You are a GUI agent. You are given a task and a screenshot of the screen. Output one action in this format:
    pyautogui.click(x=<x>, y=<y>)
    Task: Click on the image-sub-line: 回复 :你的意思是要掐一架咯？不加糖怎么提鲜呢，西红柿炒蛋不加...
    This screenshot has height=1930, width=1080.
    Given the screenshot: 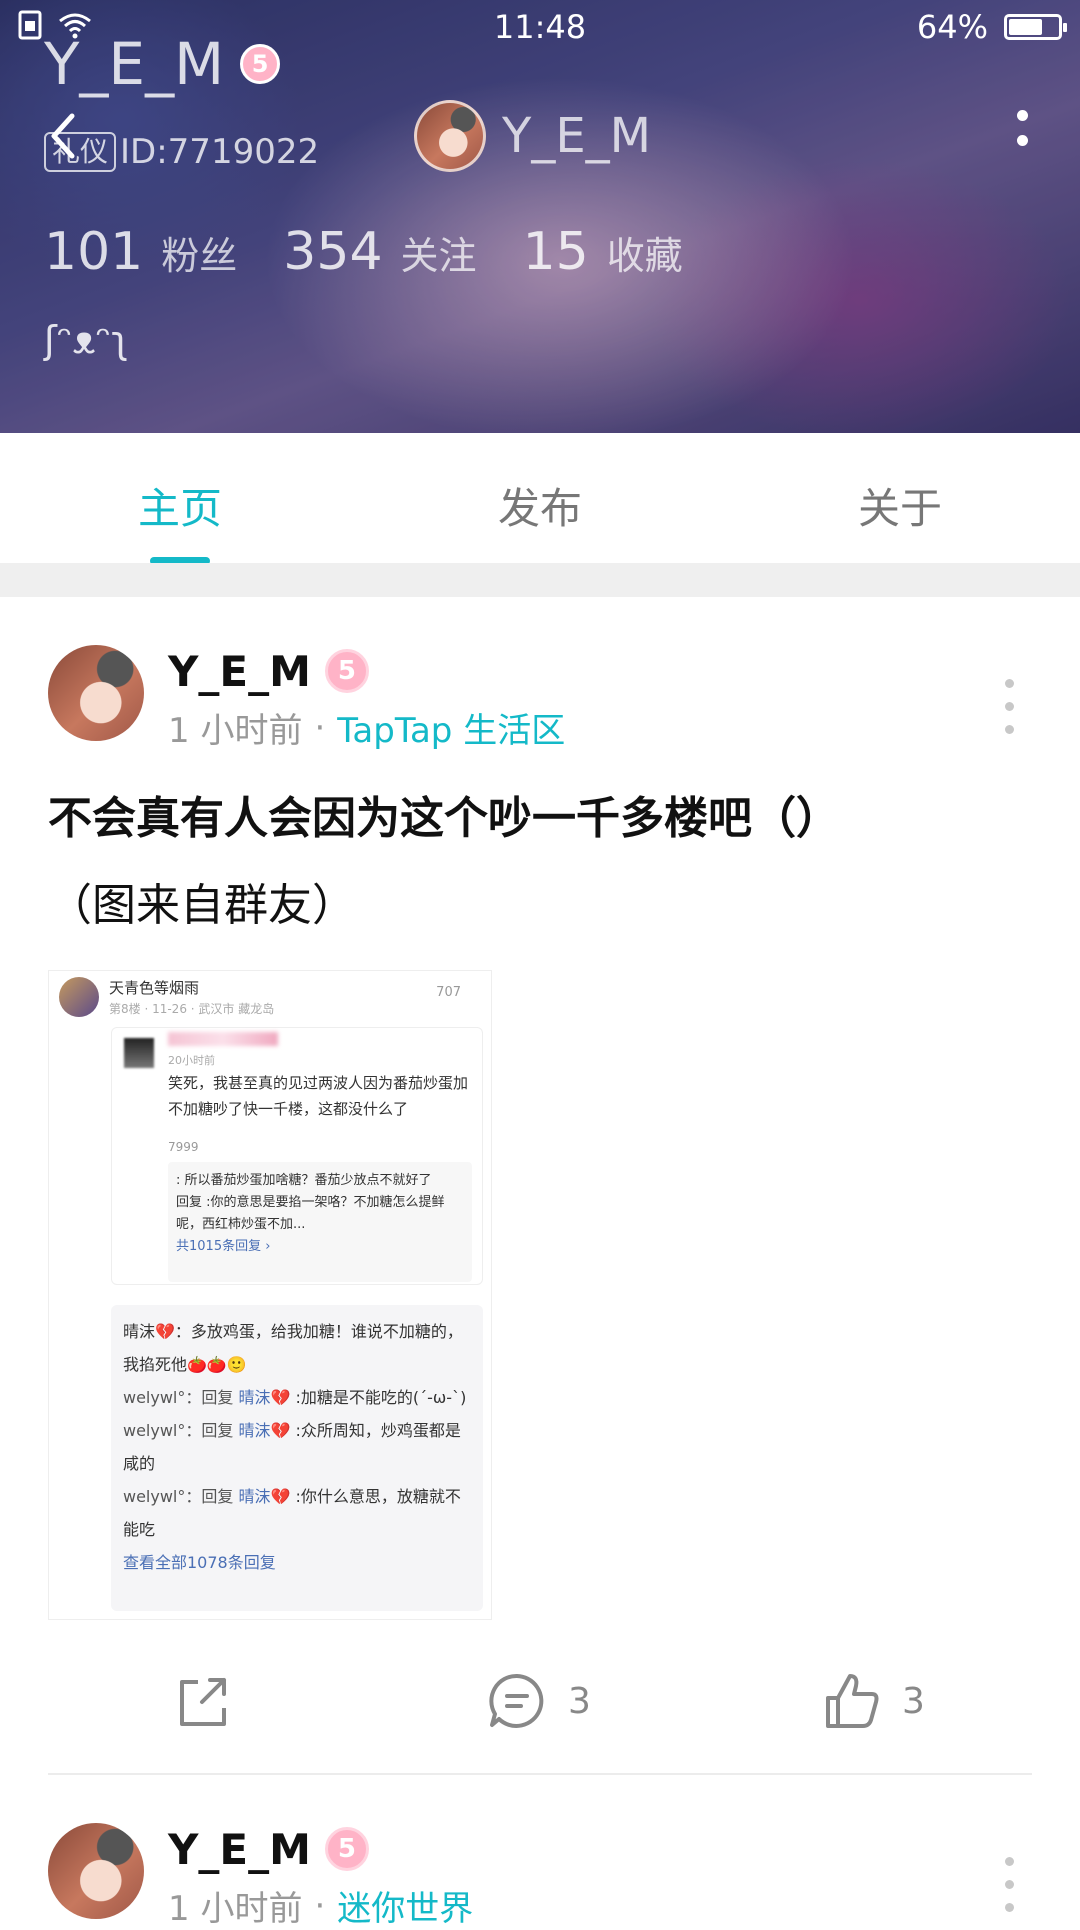 What is the action you would take?
    pyautogui.click(x=310, y=1213)
    